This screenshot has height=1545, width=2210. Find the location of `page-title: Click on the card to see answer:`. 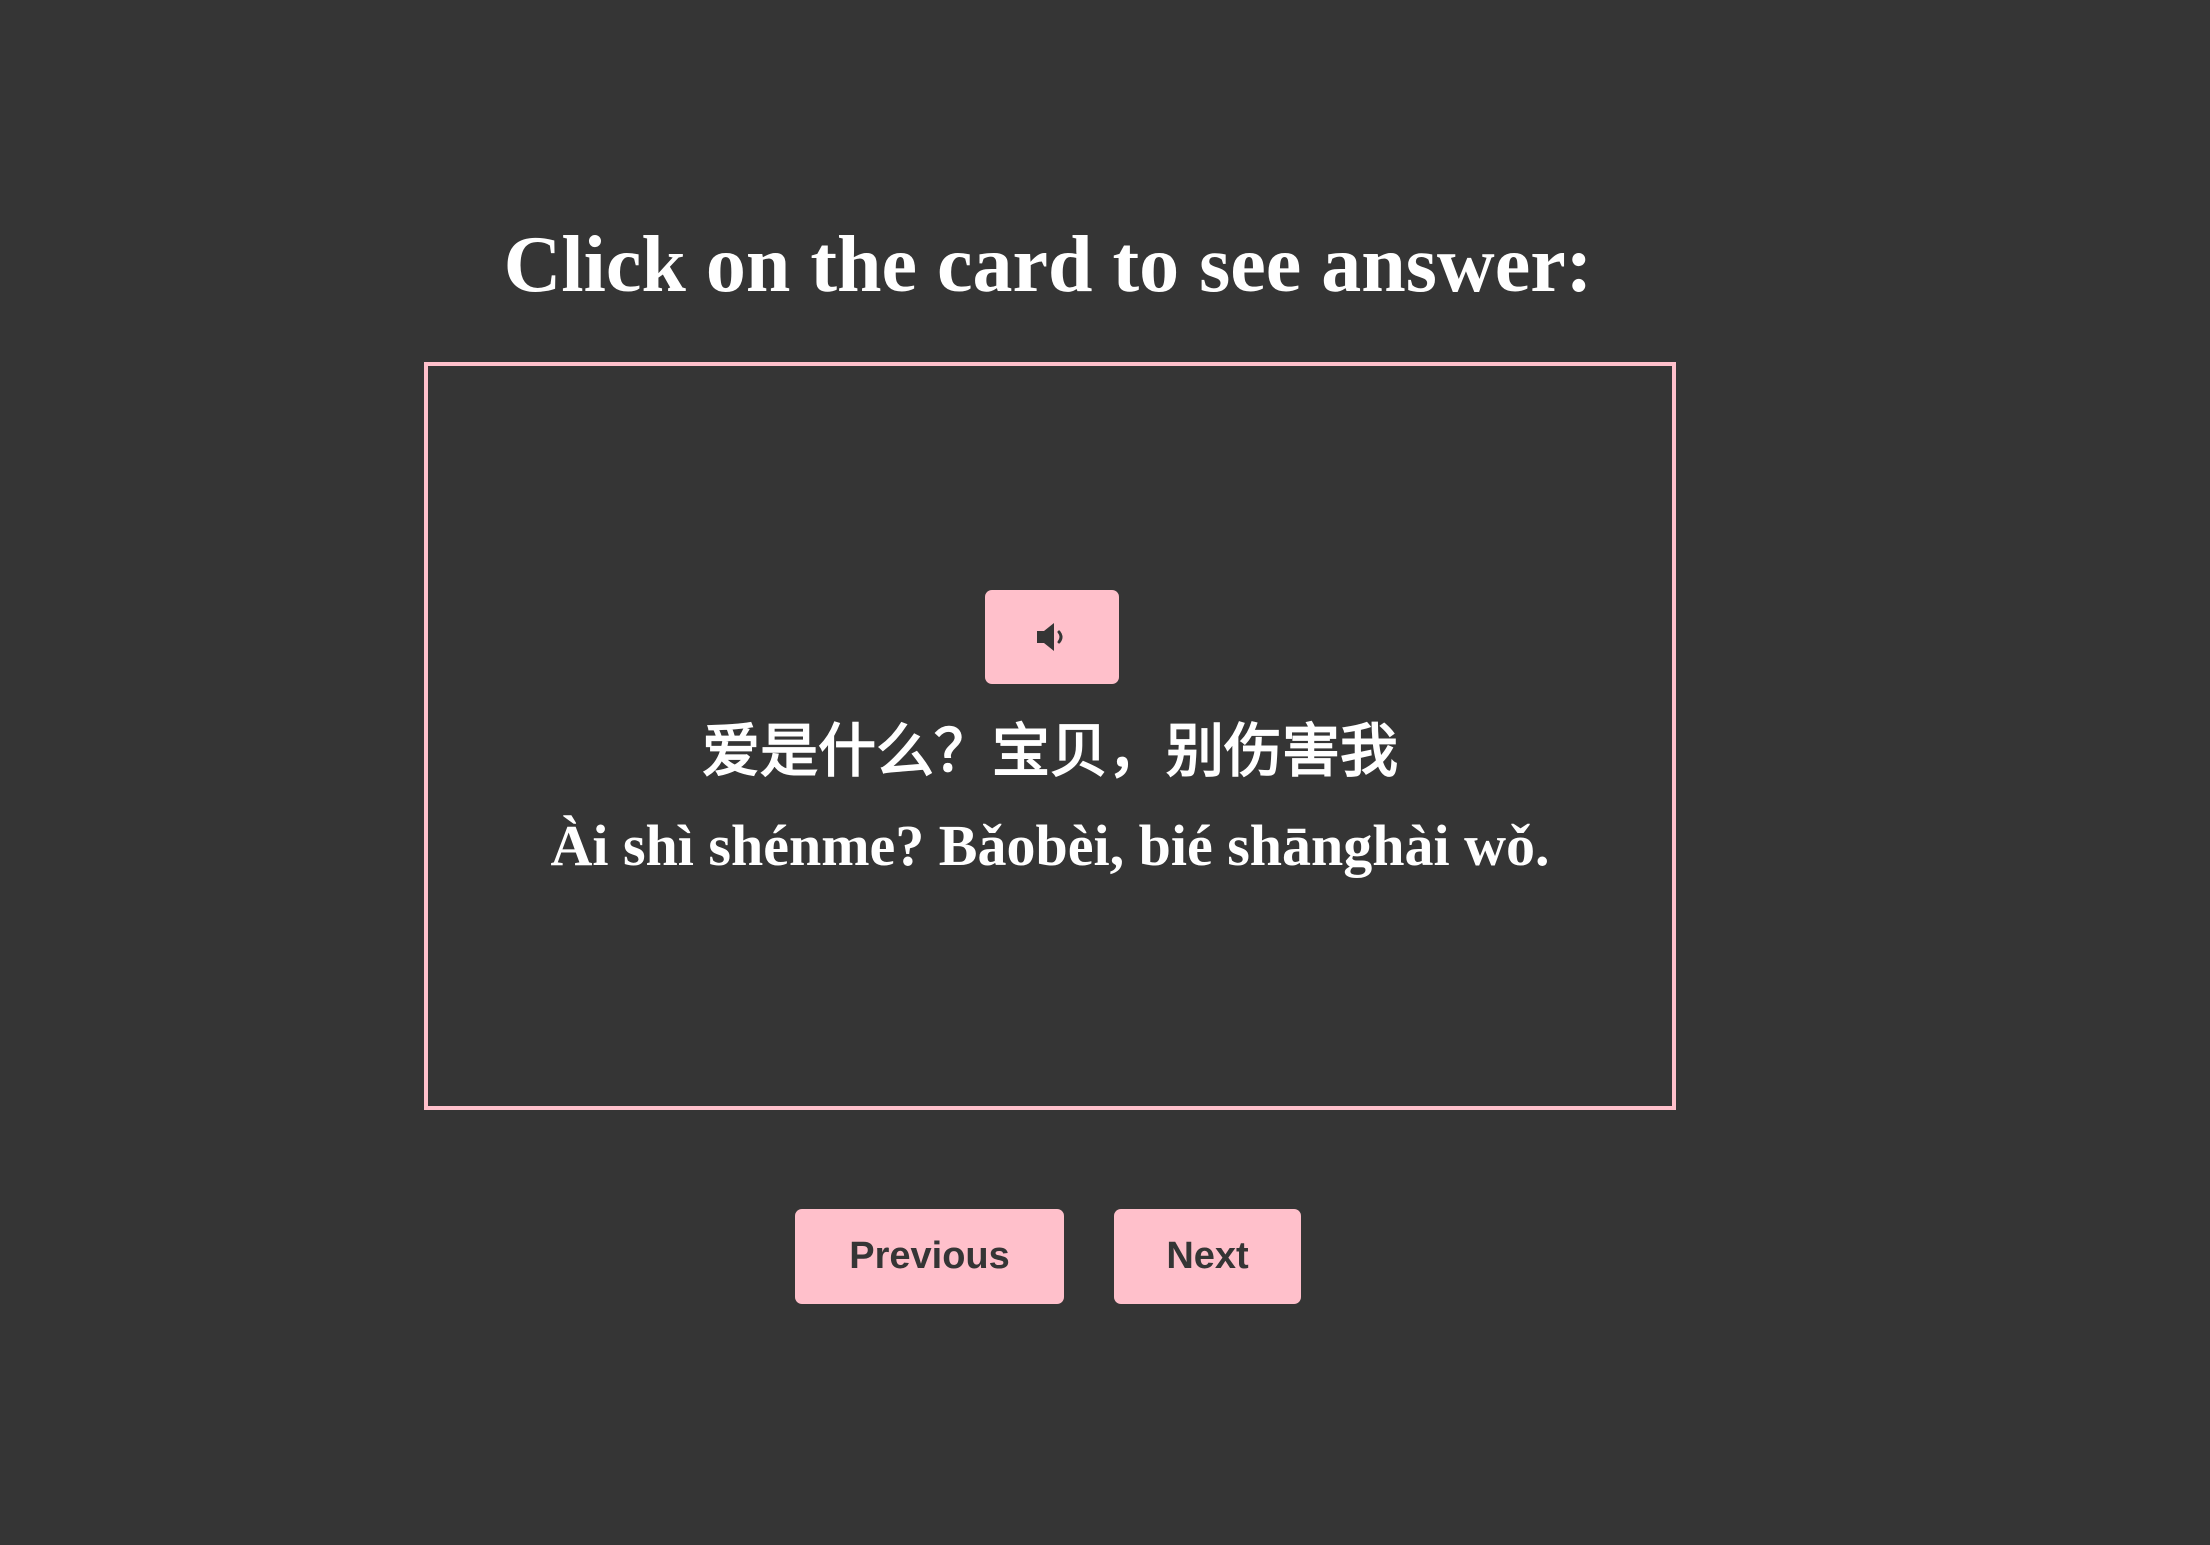

page-title: Click on the card to see answer: is located at coordinates (1048, 265).